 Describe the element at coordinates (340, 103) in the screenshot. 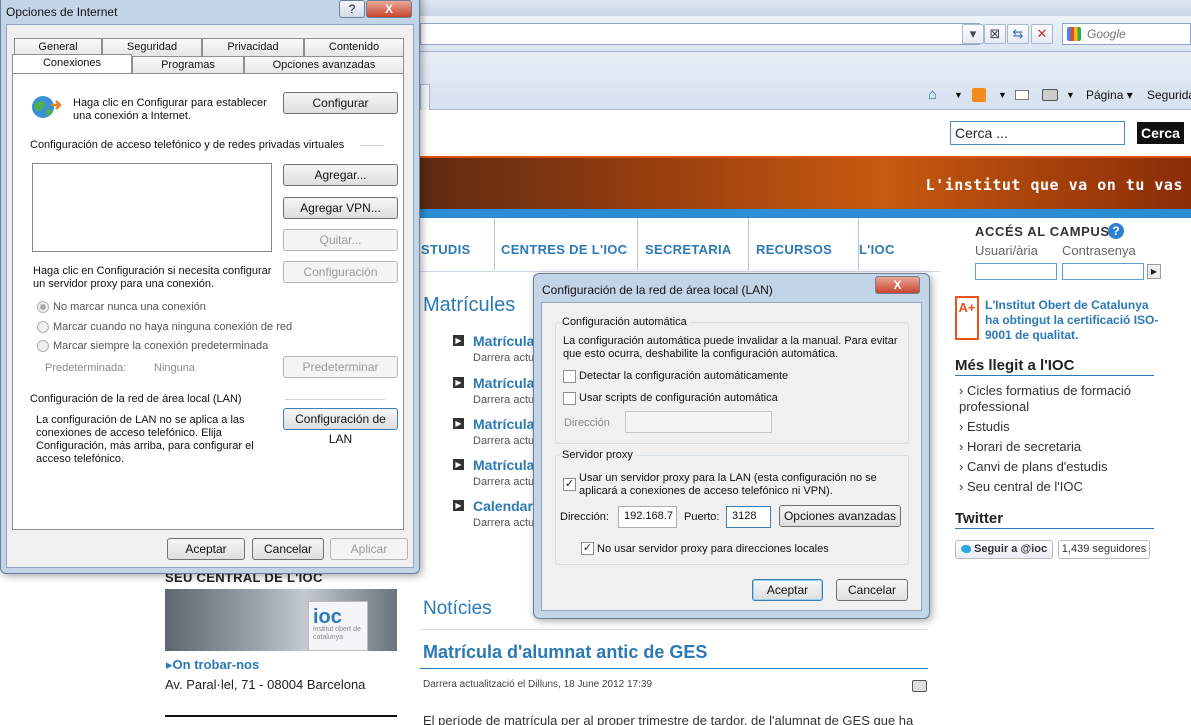

I see `configurar-button: Configurar` at that location.